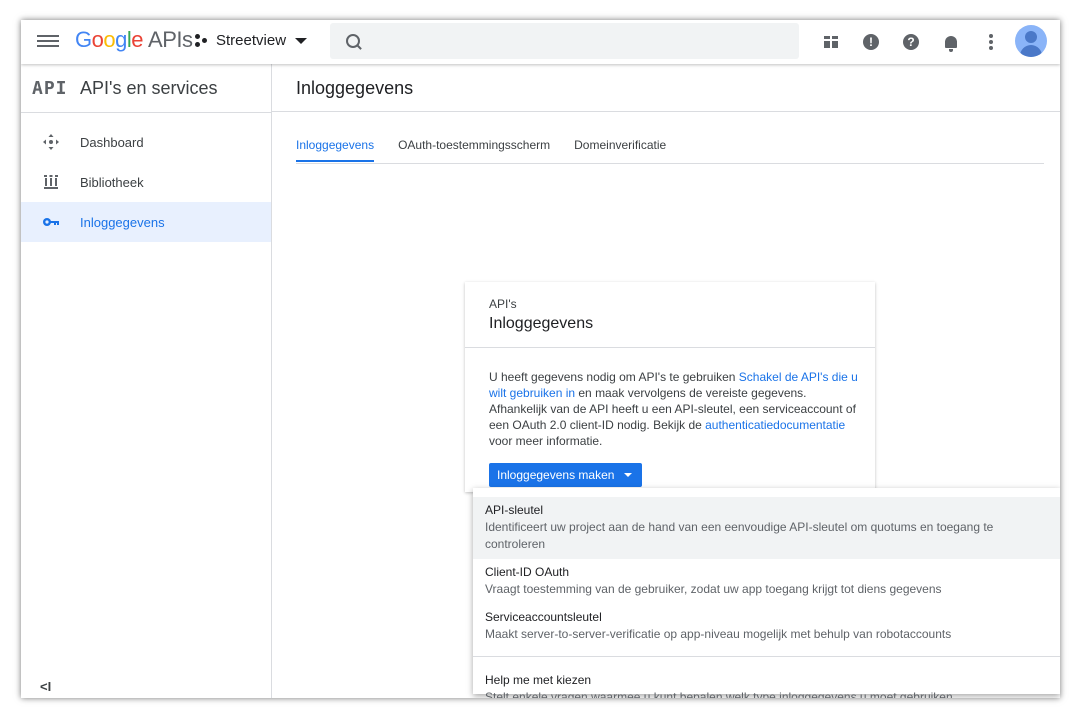 This screenshot has height=727, width=1089. I want to click on logo-letter: G, so click(83, 39).